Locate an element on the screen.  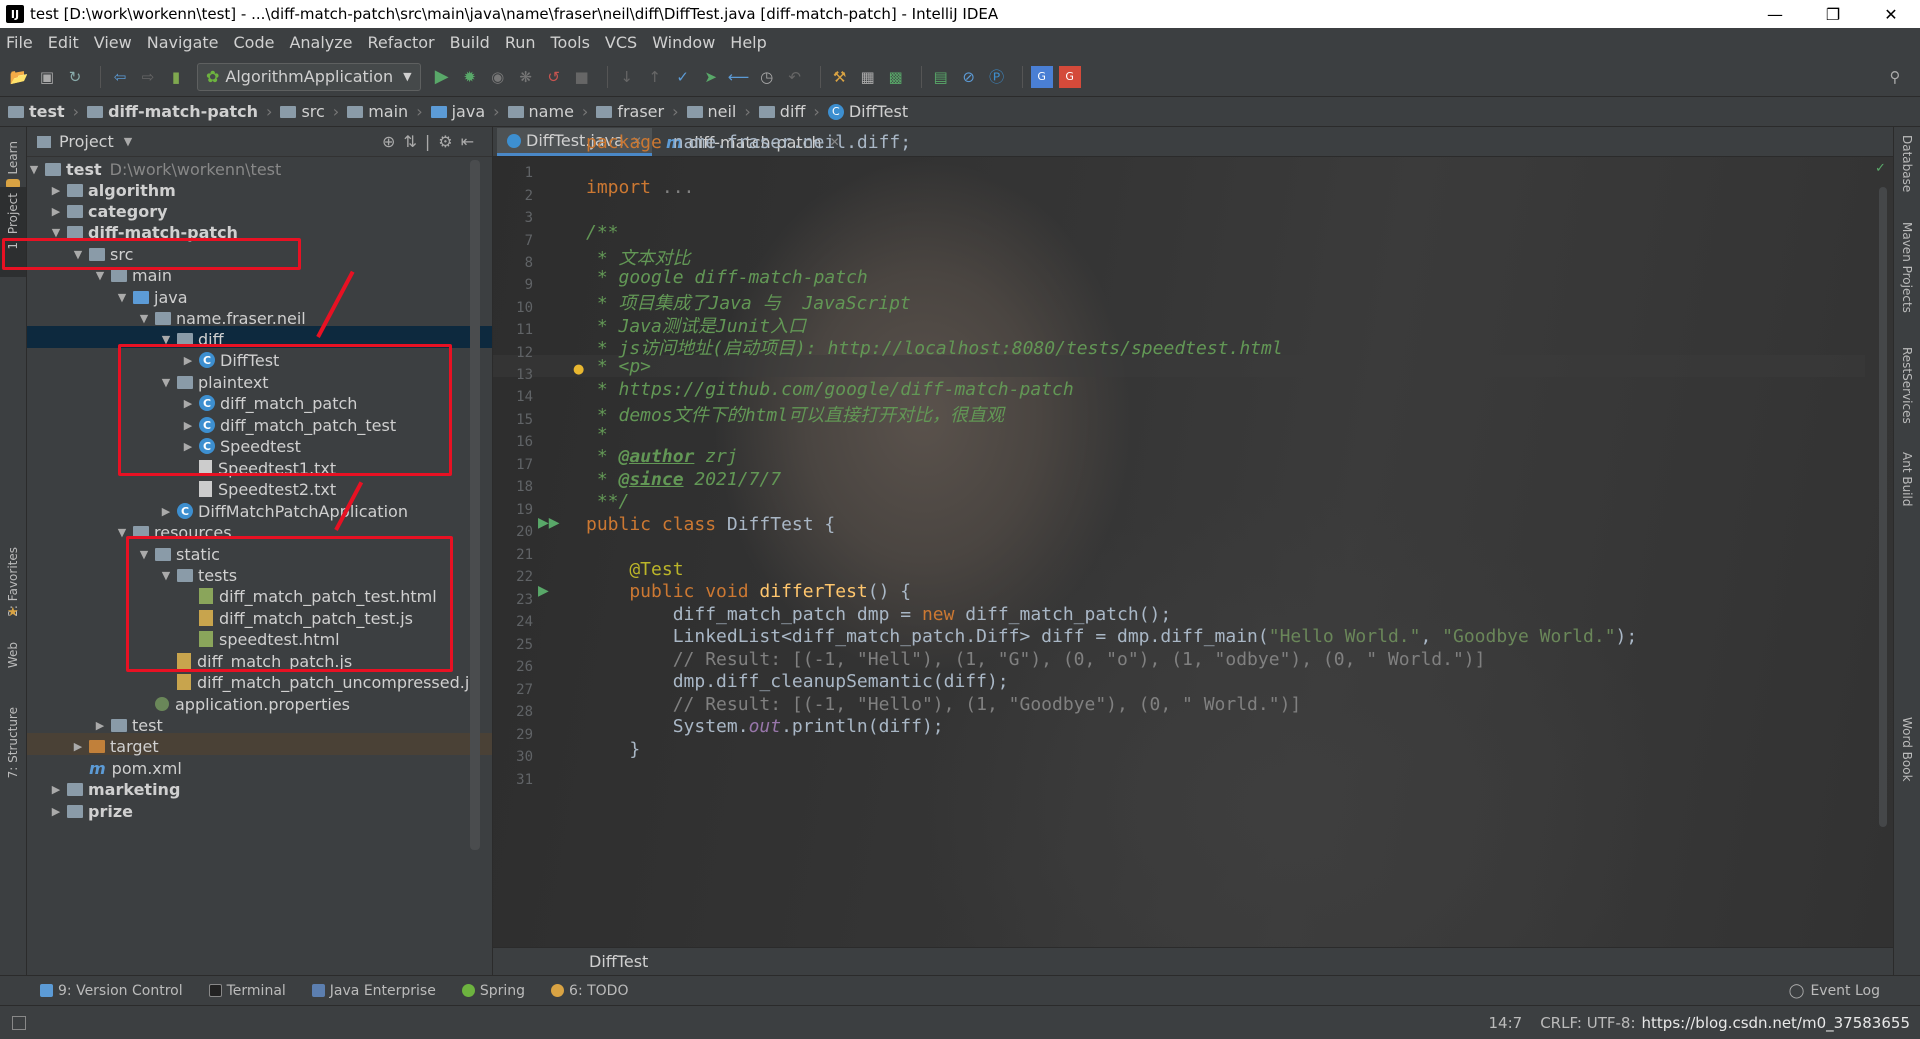
vcs-update-icon: ↓ is located at coordinates (627, 77).